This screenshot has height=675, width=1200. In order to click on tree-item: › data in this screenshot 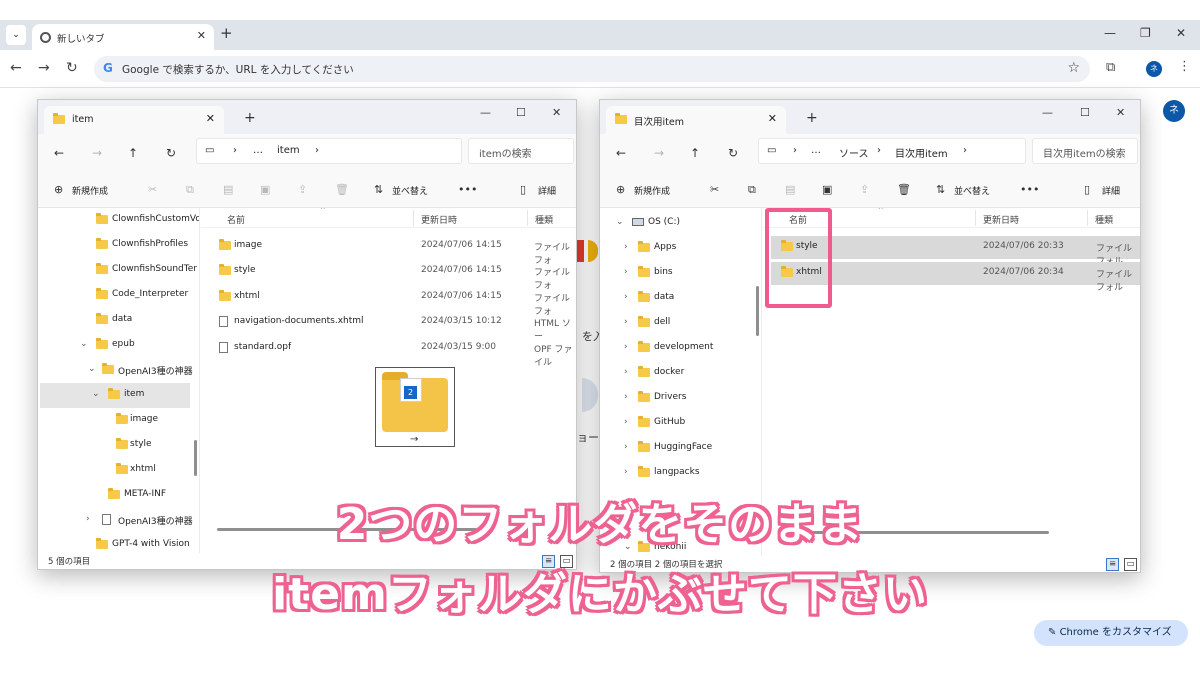, I will do `click(680, 298)`.